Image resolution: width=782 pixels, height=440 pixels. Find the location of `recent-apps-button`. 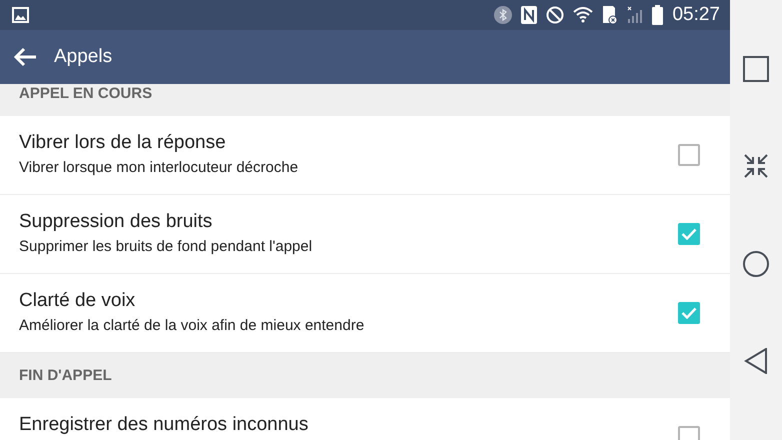

recent-apps-button is located at coordinates (756, 69).